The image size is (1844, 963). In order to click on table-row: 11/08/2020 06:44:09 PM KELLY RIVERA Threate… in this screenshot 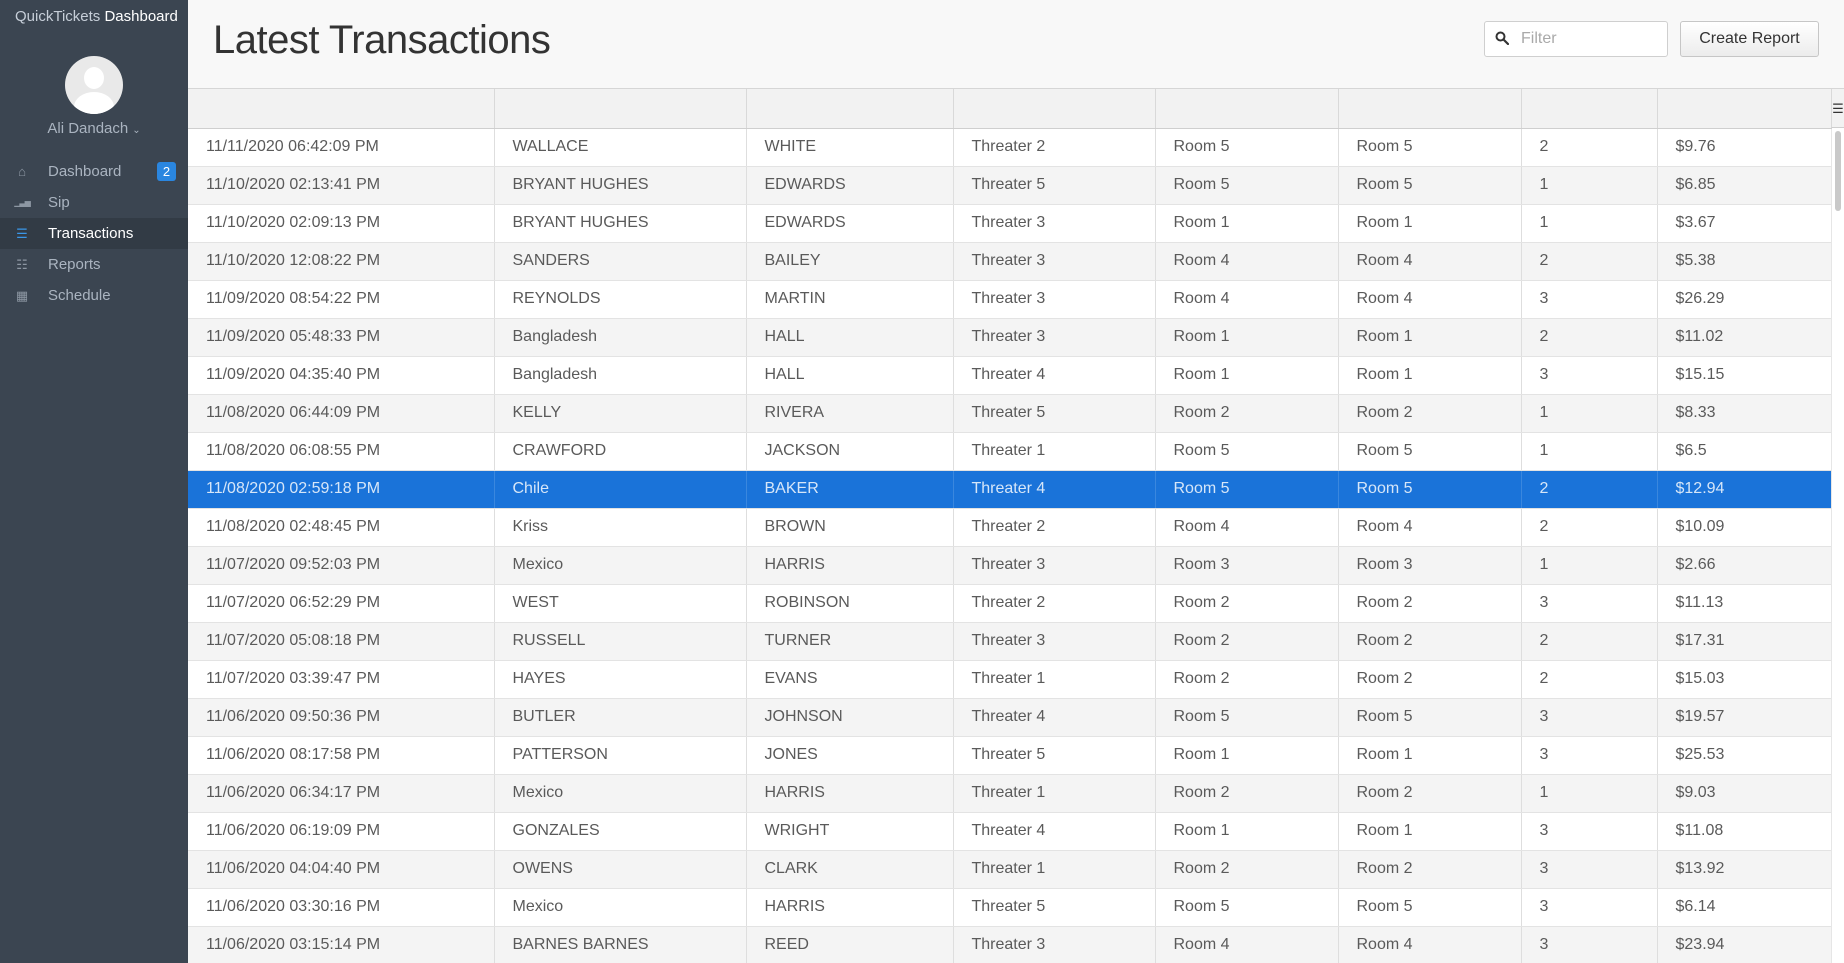, I will do `click(1010, 413)`.